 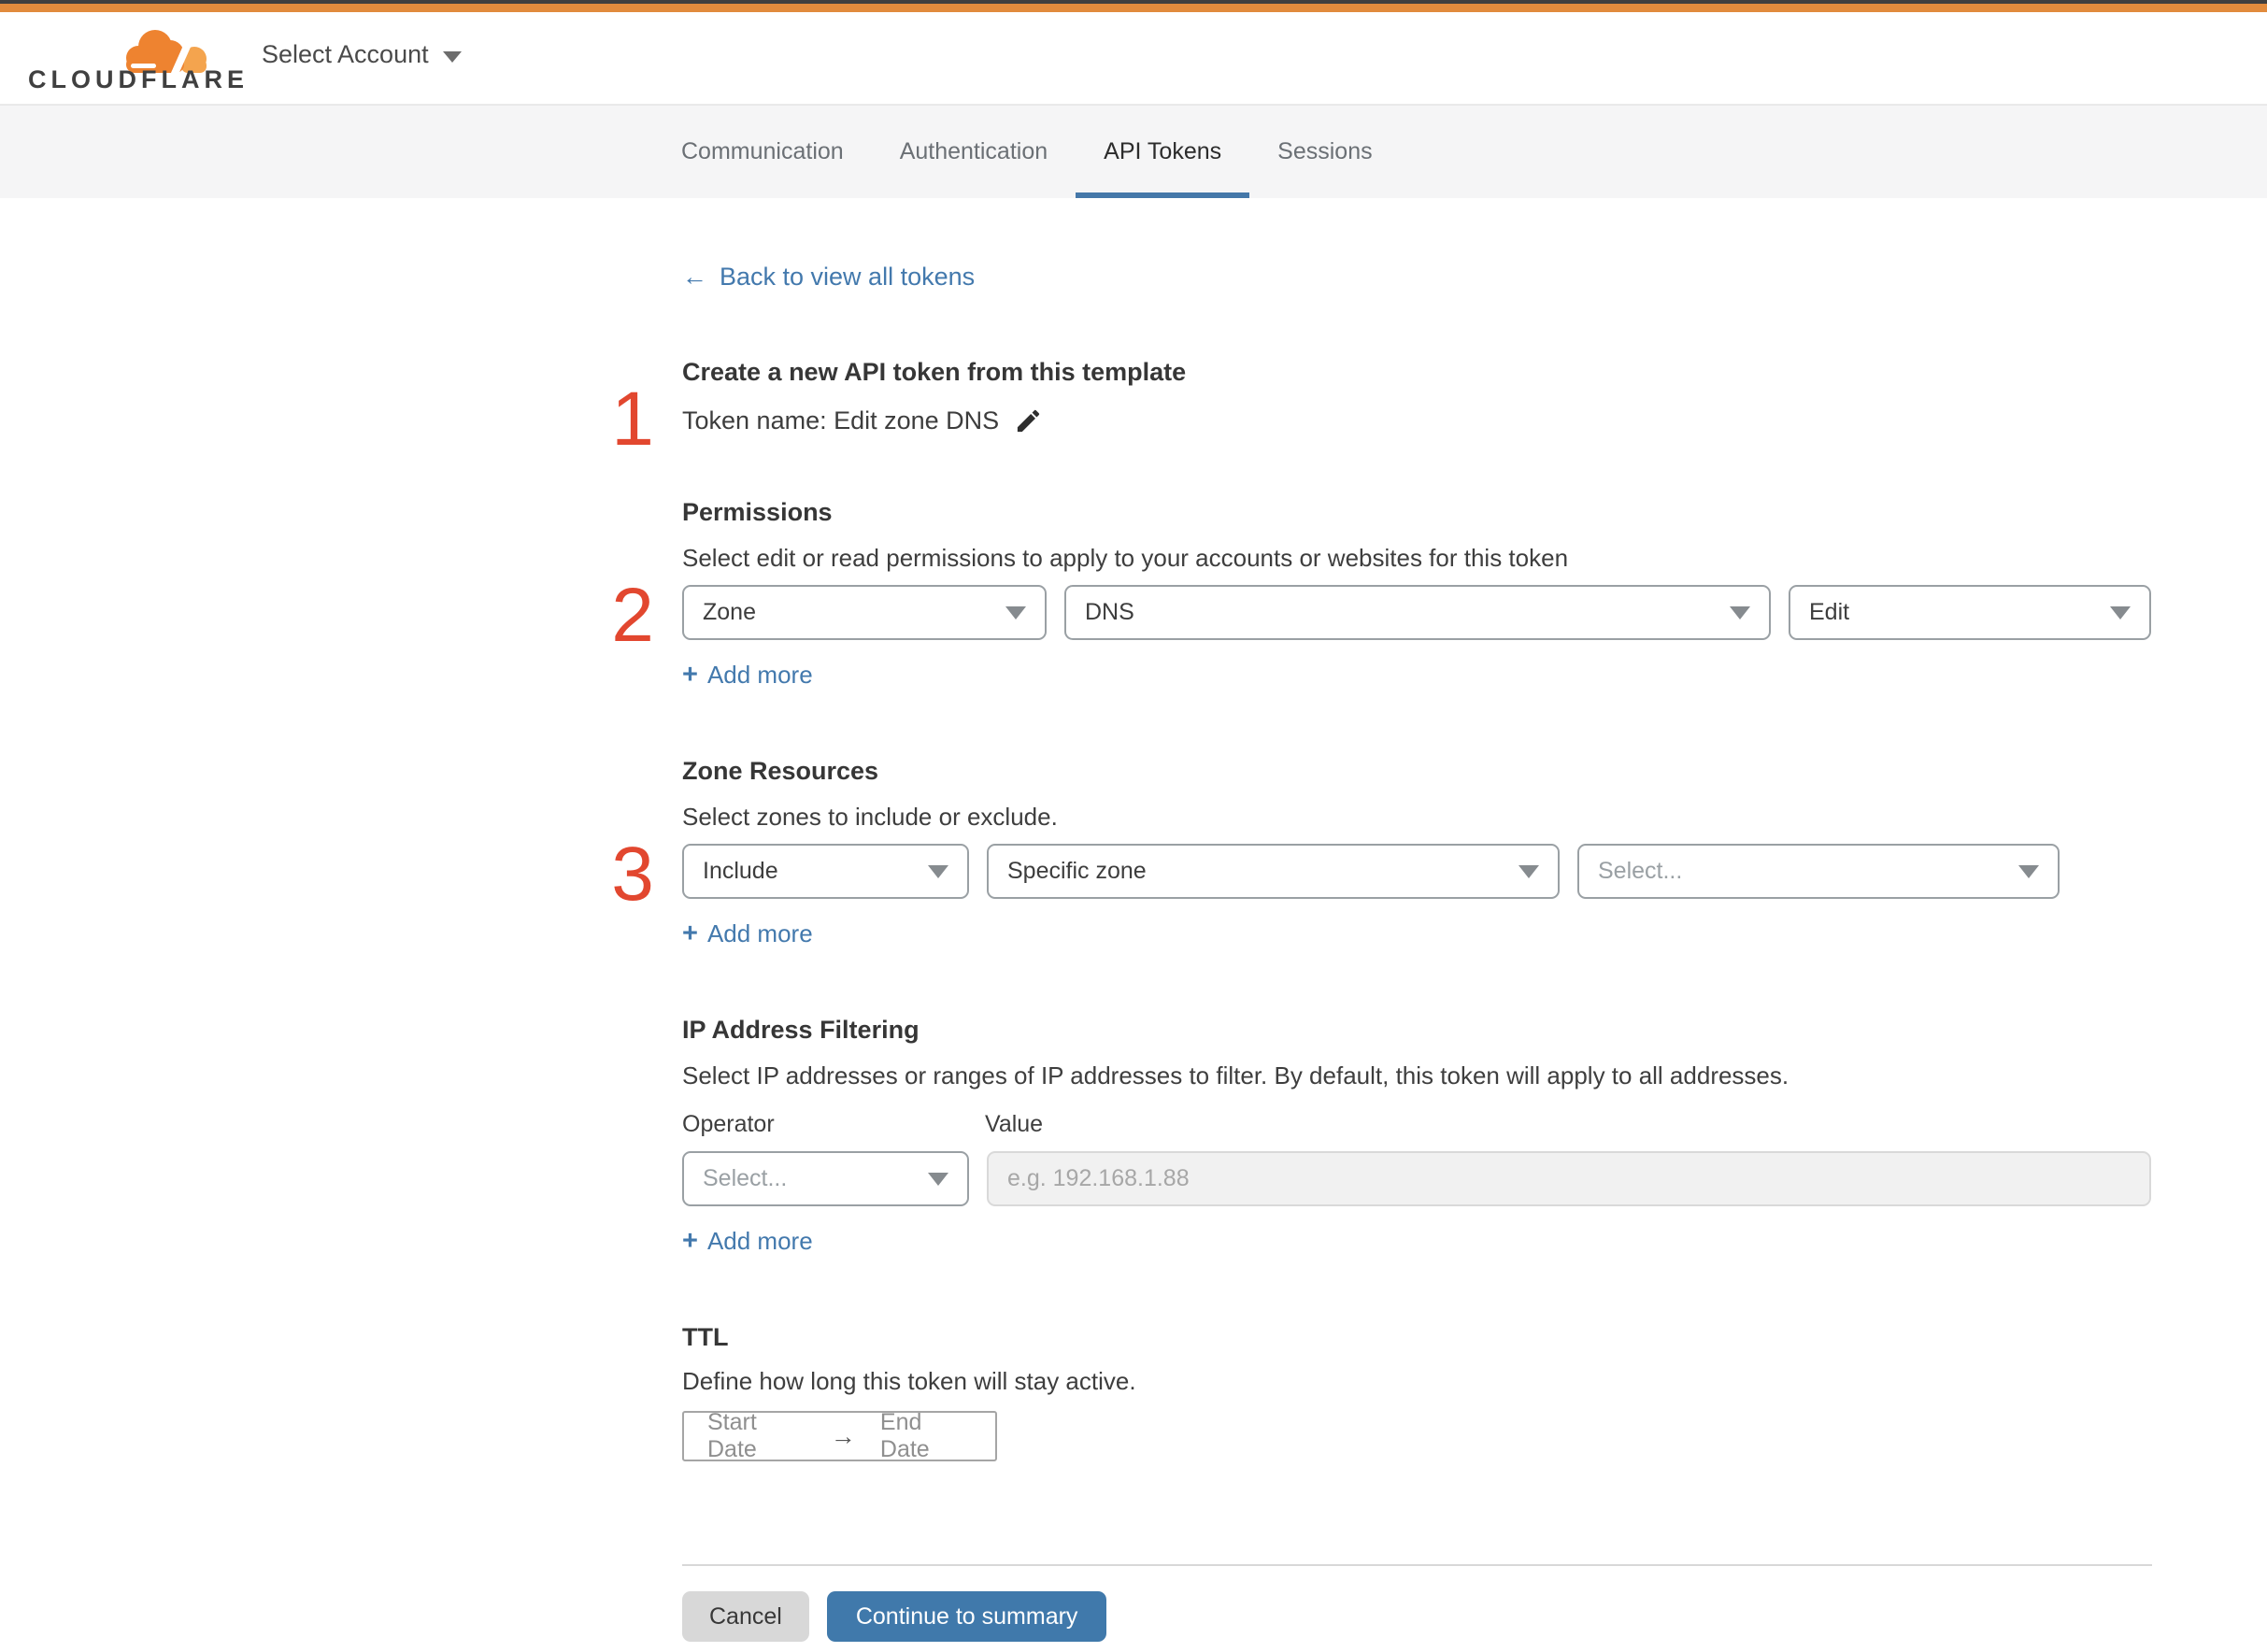 What do you see at coordinates (1324, 152) in the screenshot?
I see `tab-sessions: Sessions` at bounding box center [1324, 152].